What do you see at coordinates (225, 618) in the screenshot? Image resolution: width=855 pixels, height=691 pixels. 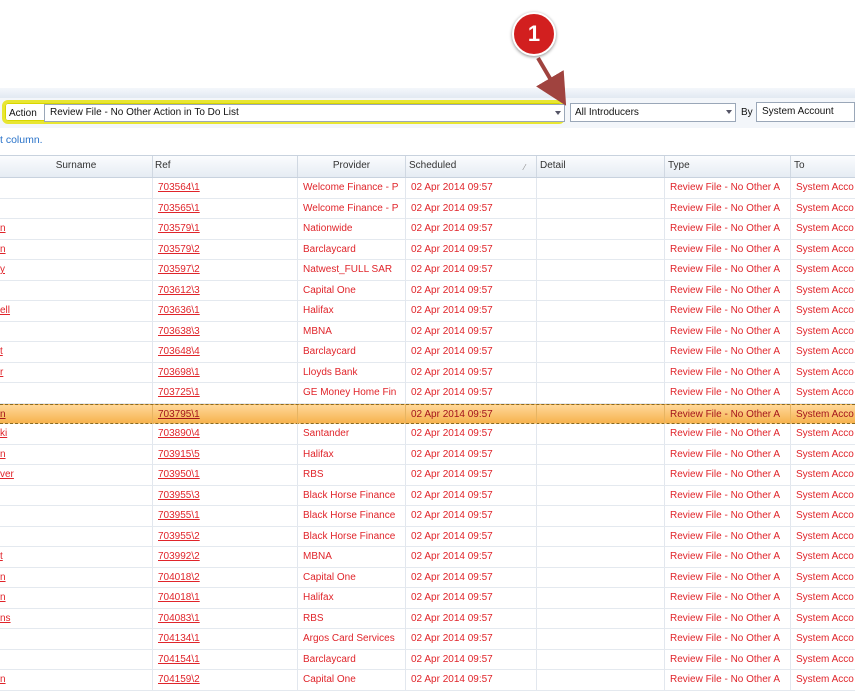 I see `cell-ref: 704083\1` at bounding box center [225, 618].